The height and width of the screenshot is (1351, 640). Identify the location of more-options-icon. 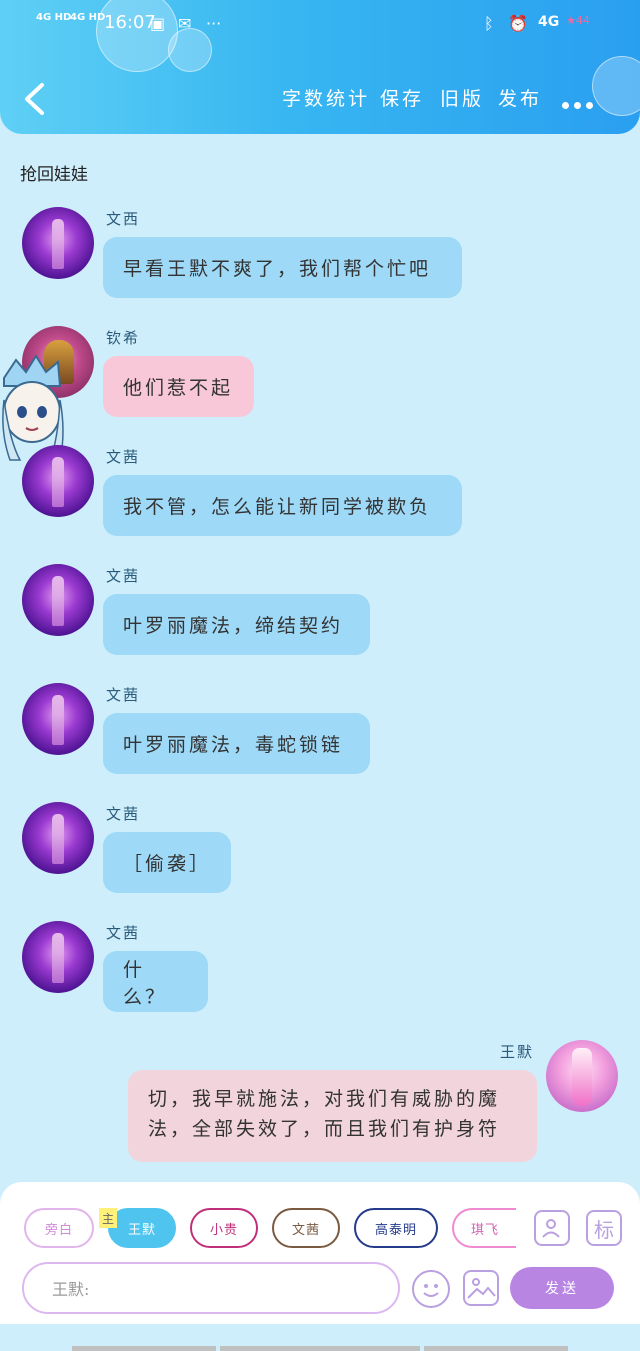
(580, 103).